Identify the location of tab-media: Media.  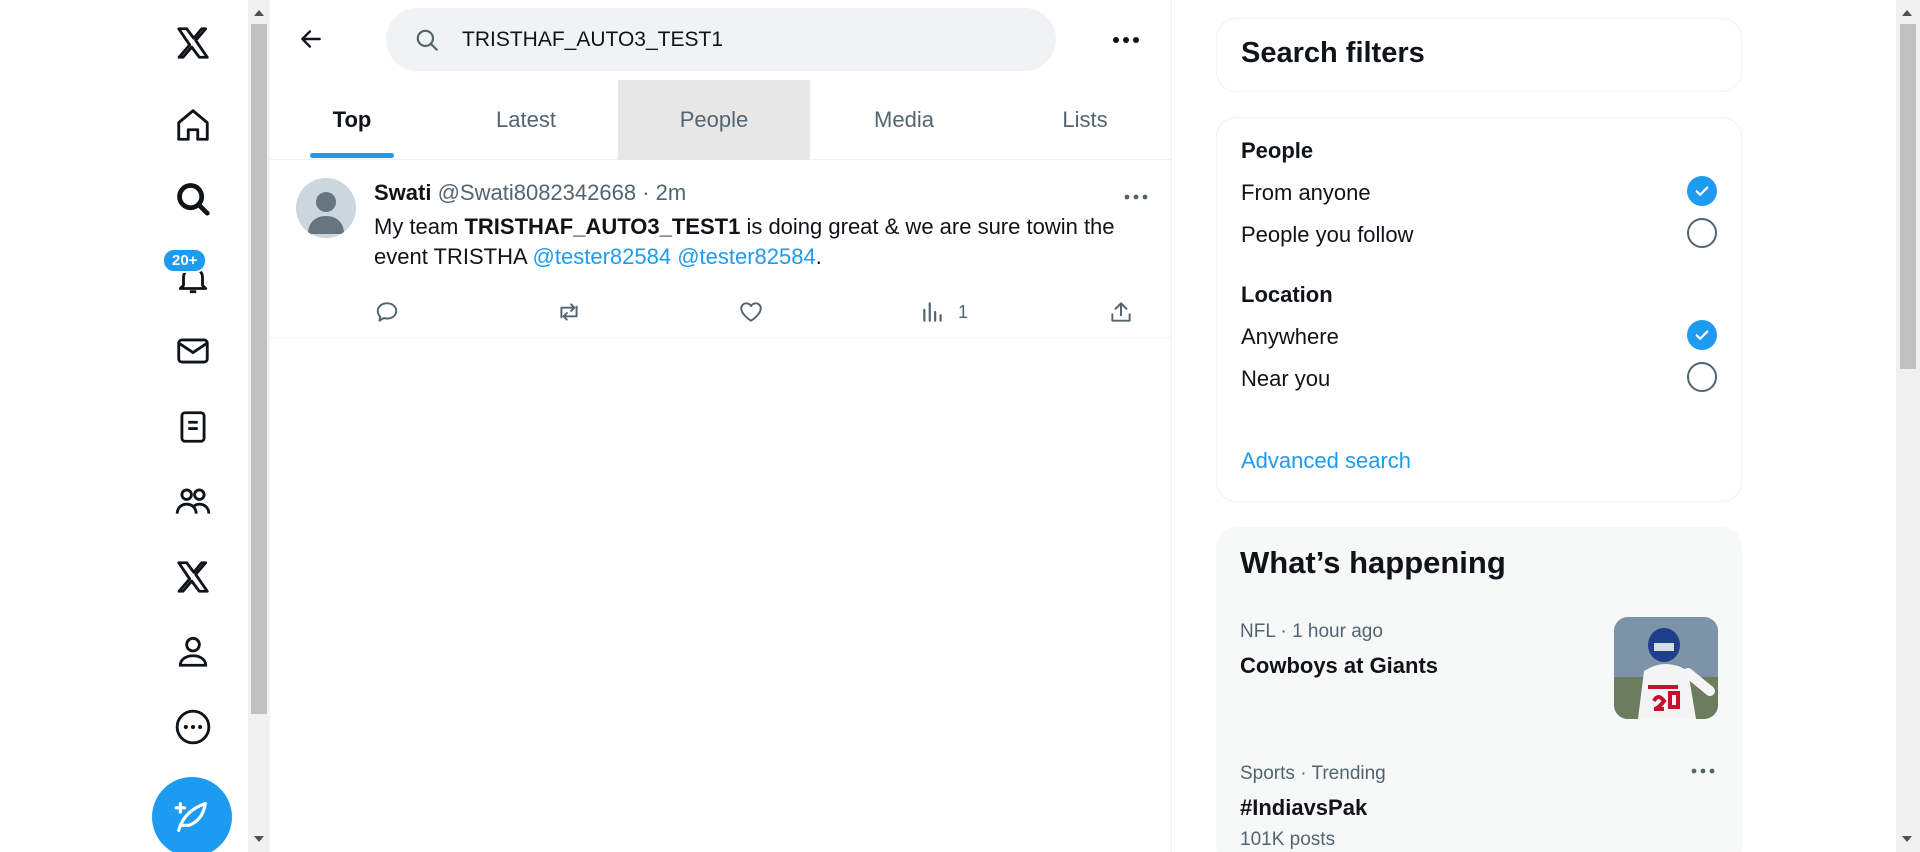
(904, 120).